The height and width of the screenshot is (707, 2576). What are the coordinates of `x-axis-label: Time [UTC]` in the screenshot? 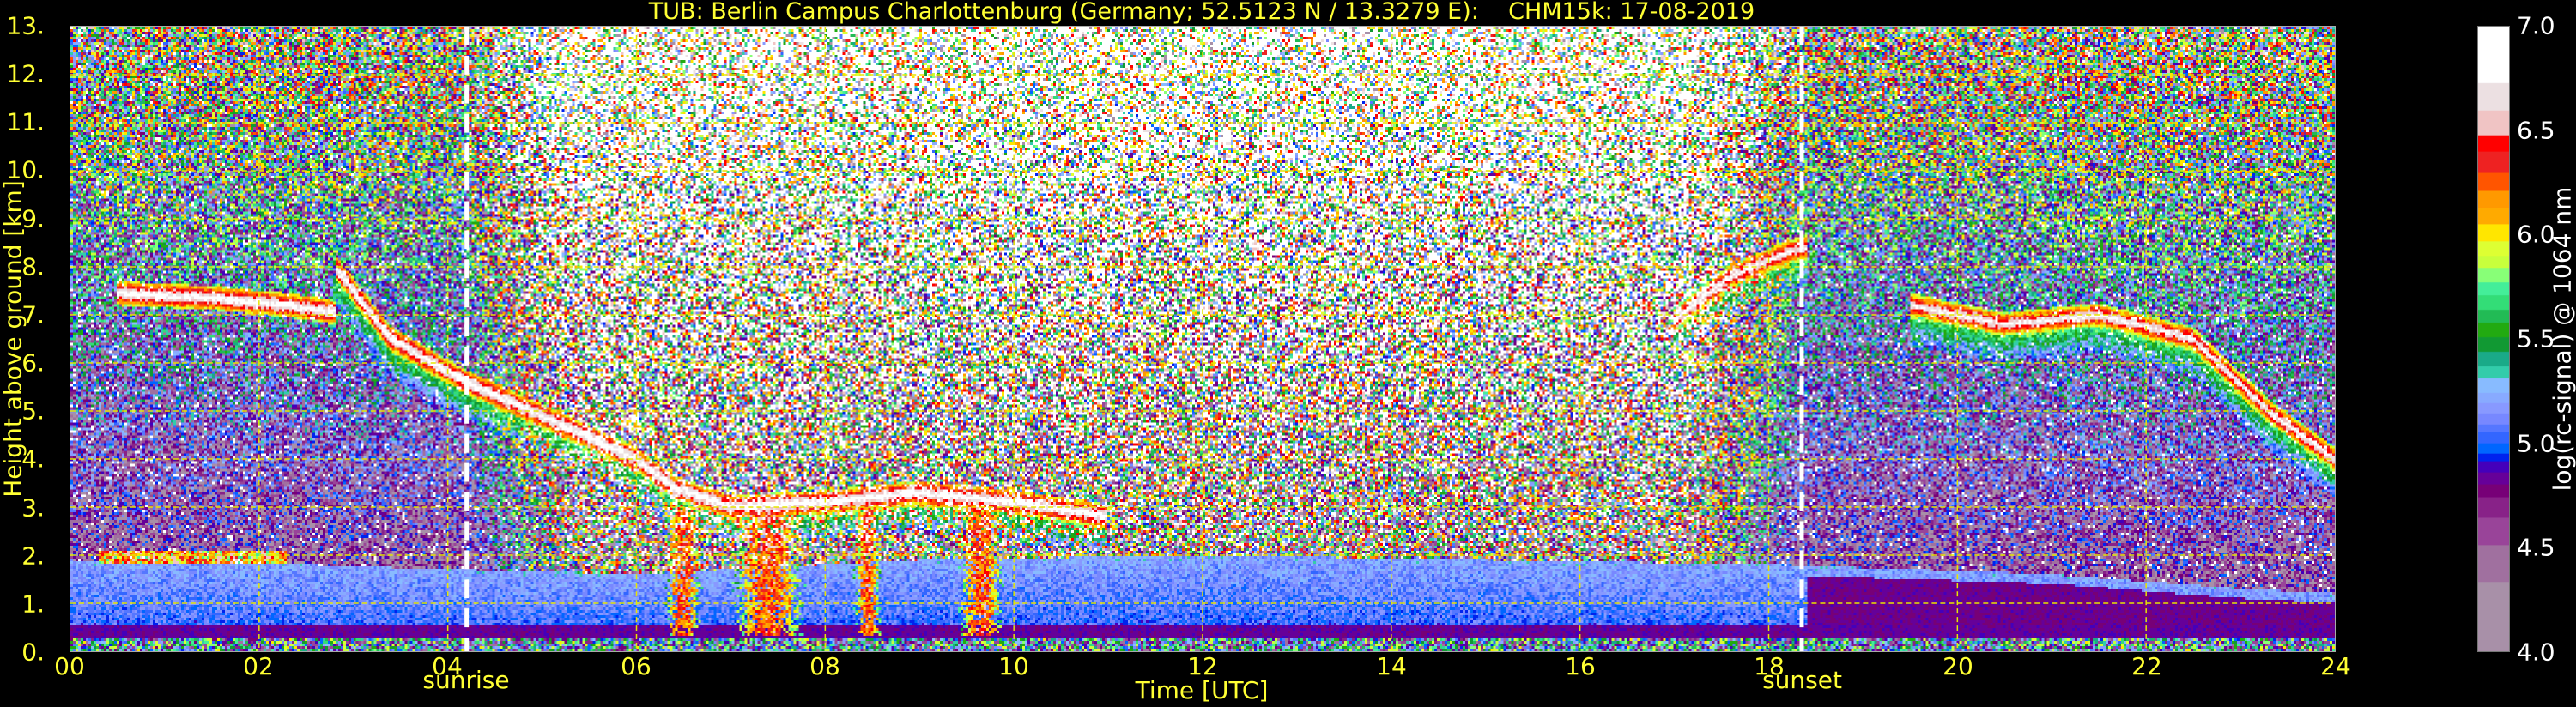 It's located at (1202, 690).